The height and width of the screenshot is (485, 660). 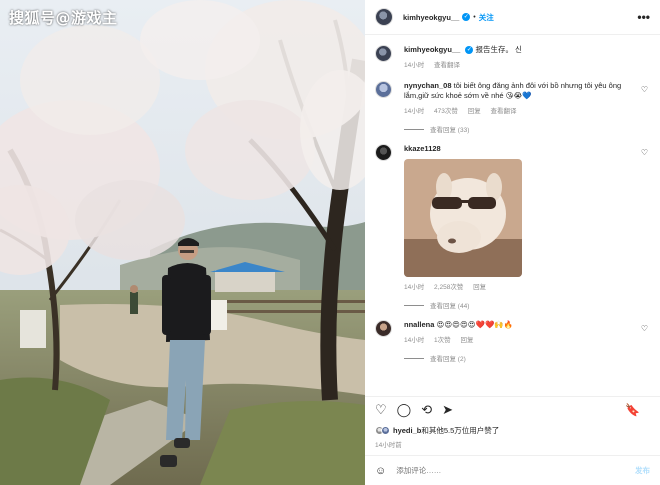 What do you see at coordinates (643, 17) in the screenshot?
I see `more-options-icon: •••` at bounding box center [643, 17].